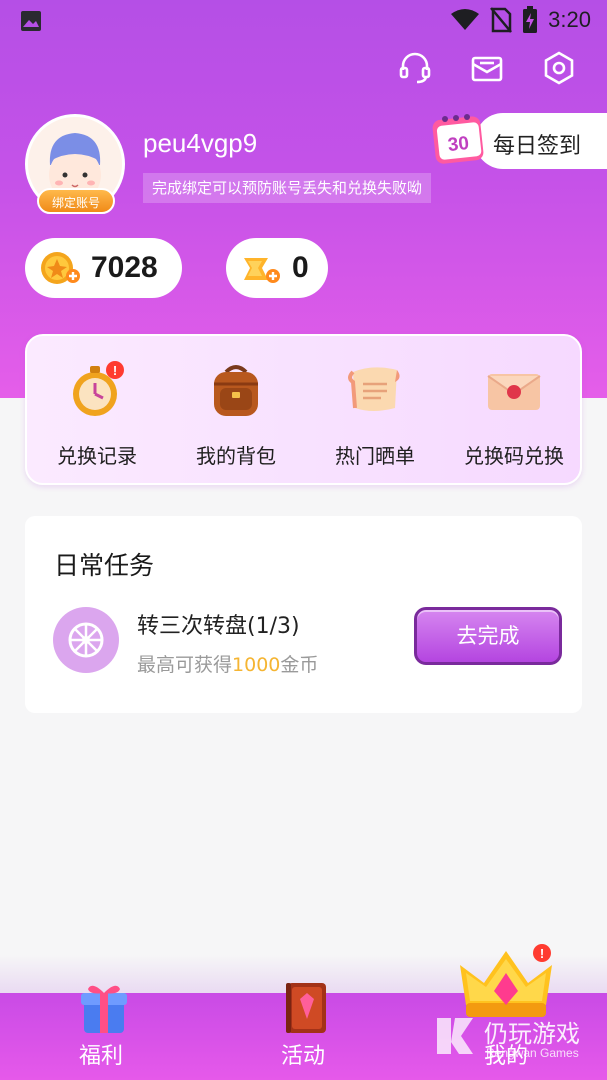 The width and height of the screenshot is (607, 1080). I want to click on battery-icon, so click(530, 19).